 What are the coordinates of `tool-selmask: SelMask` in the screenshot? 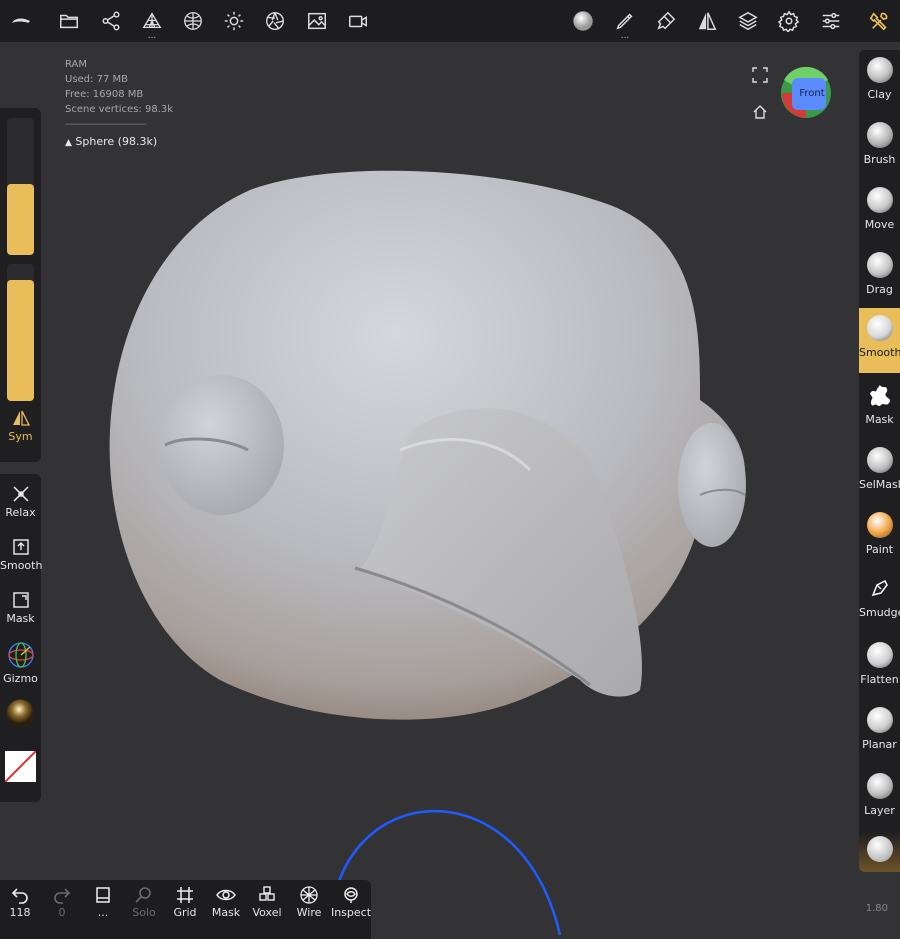 It's located at (879, 471).